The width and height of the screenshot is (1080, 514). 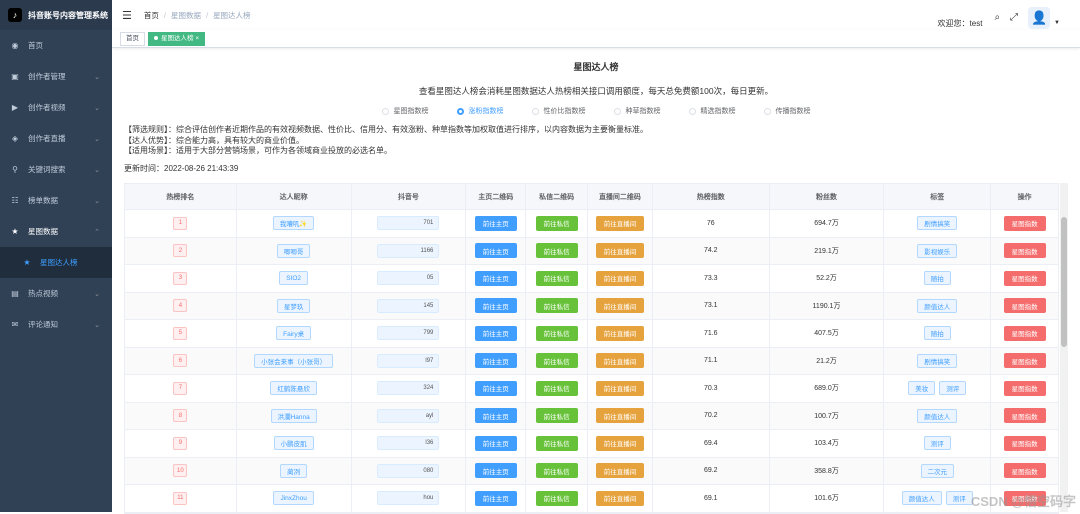 I want to click on sidebar-item: ☷榜单数据⌄, so click(x=56, y=200).